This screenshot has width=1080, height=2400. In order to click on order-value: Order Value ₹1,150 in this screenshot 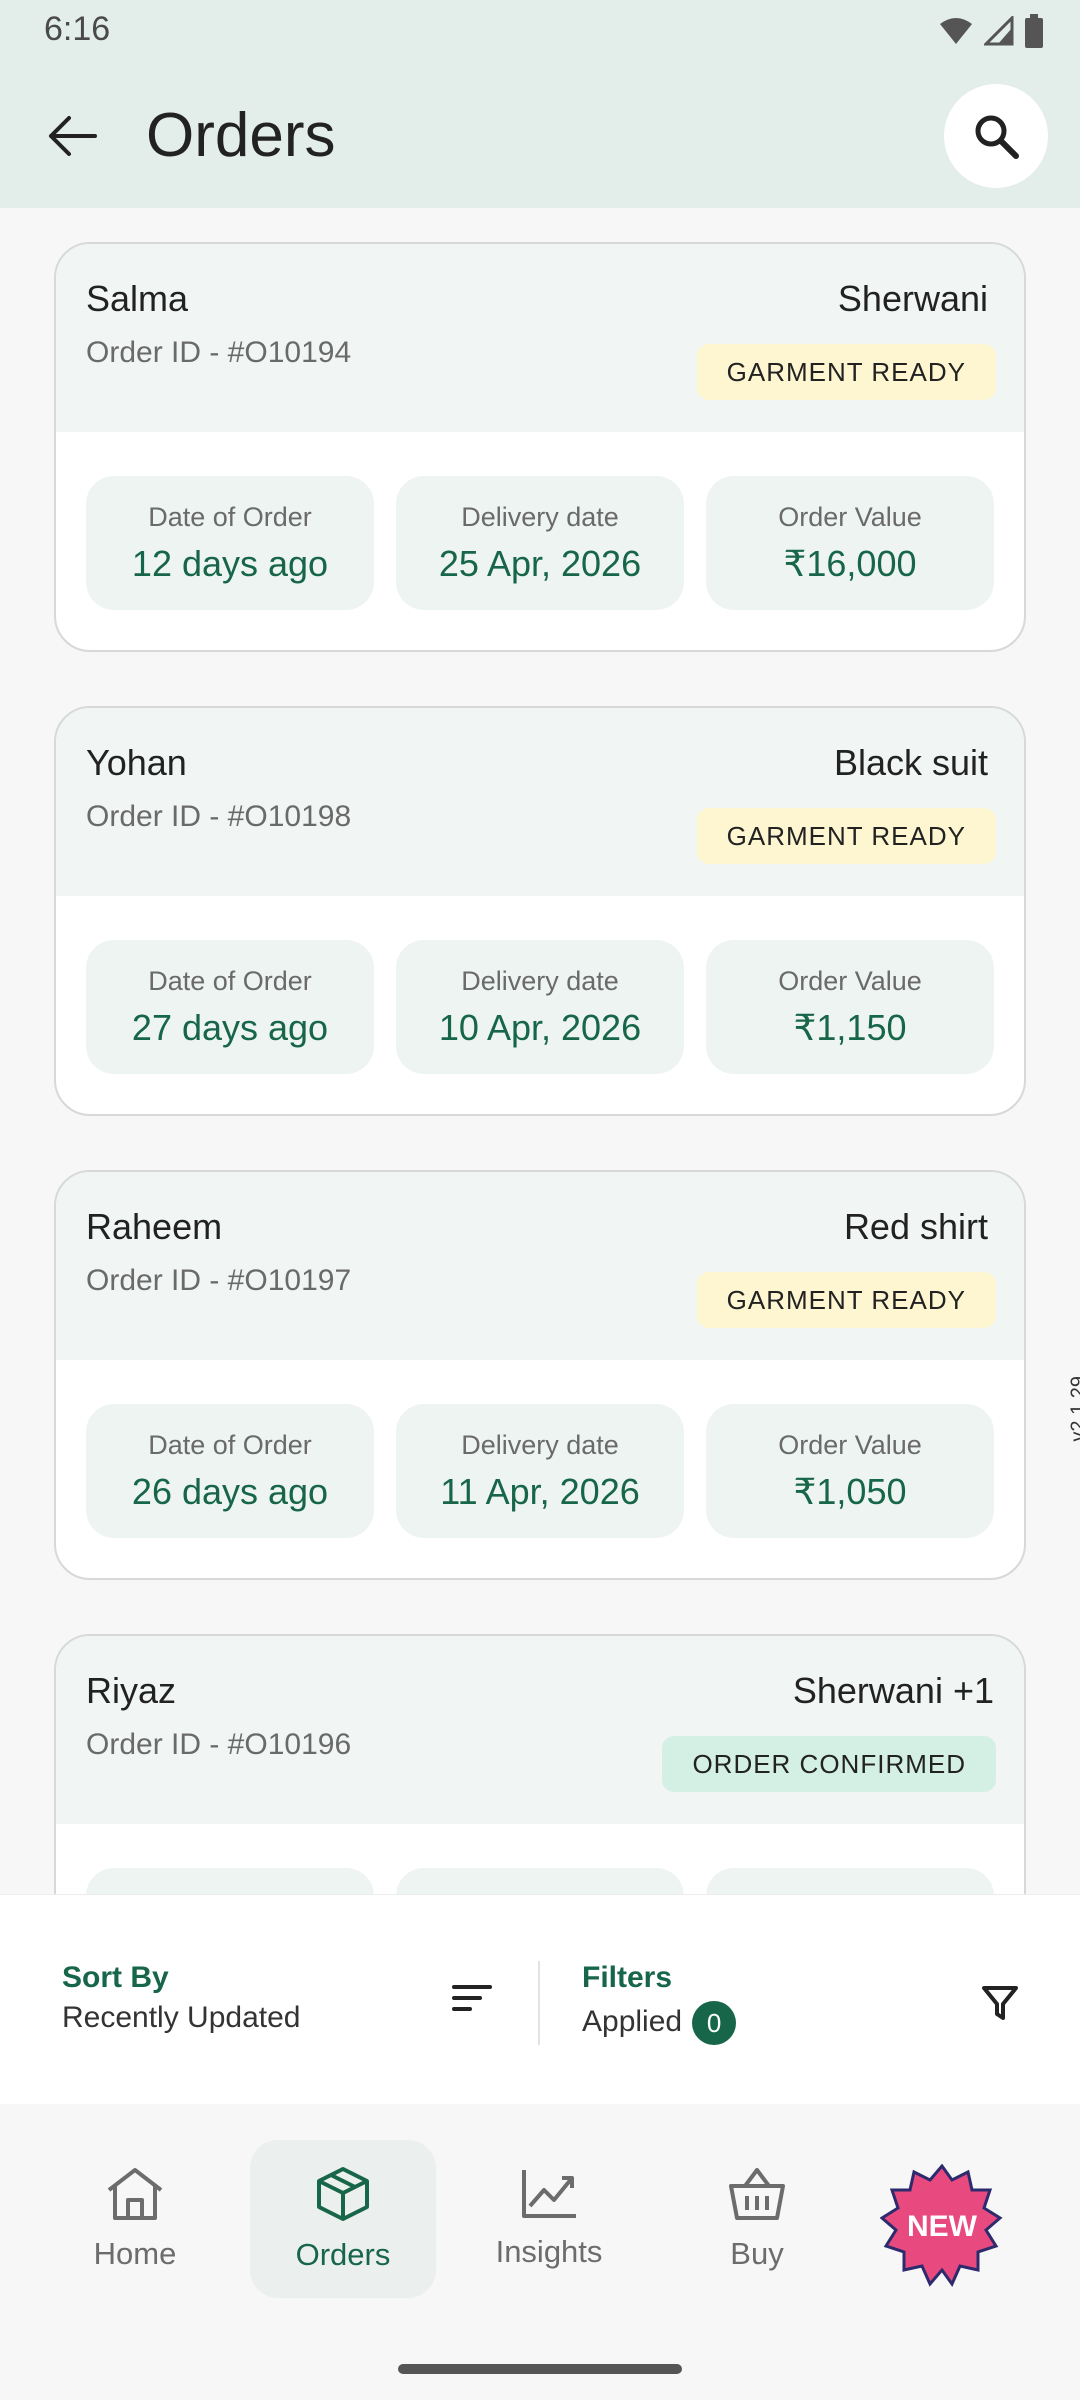, I will do `click(850, 1007)`.